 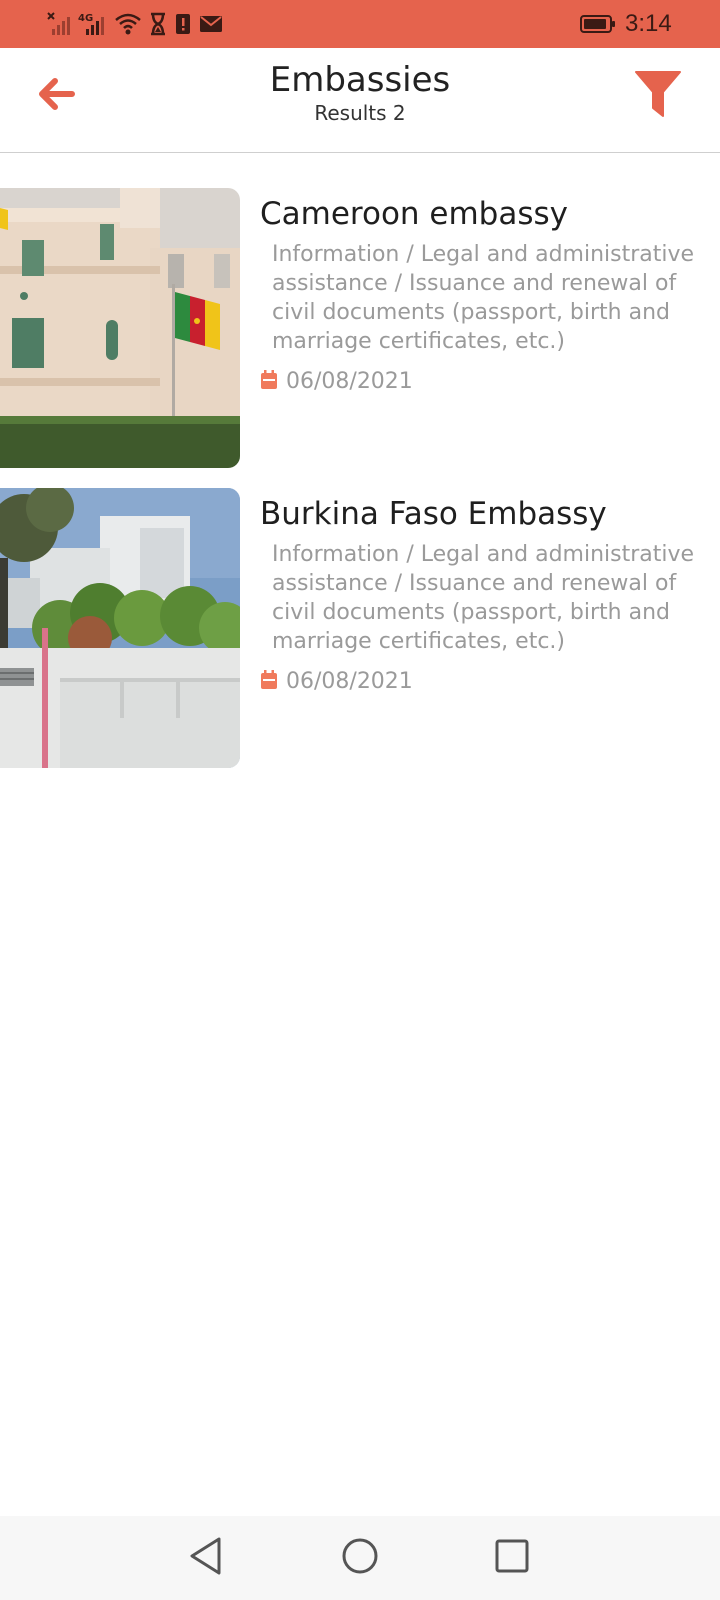 What do you see at coordinates (414, 214) in the screenshot?
I see `card-title: Cameroon embassy` at bounding box center [414, 214].